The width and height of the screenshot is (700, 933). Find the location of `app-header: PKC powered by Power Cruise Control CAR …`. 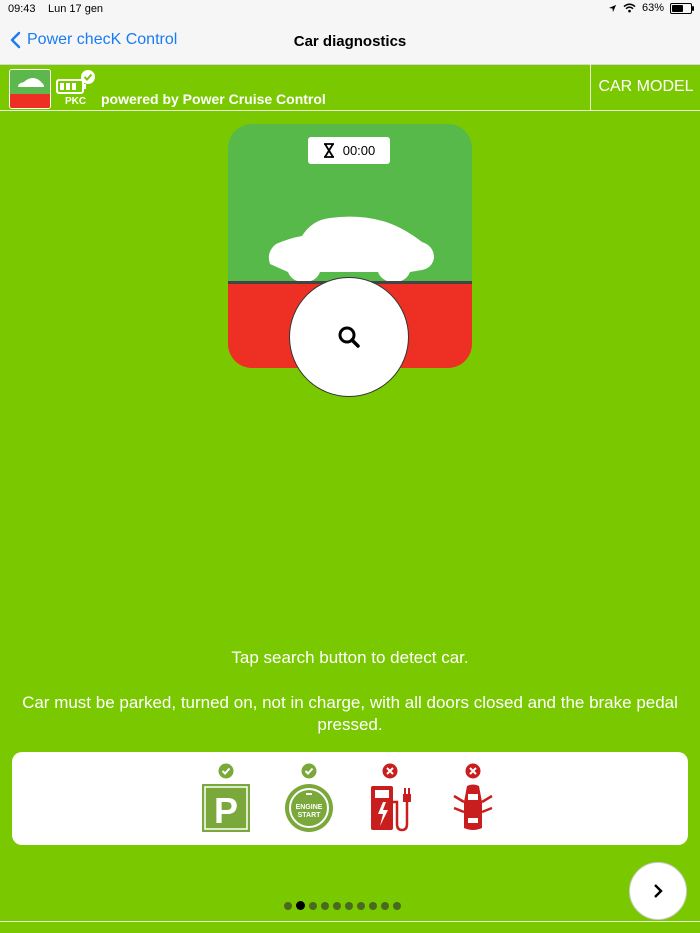

app-header: PKC powered by Power Cruise Control CAR … is located at coordinates (350, 87).